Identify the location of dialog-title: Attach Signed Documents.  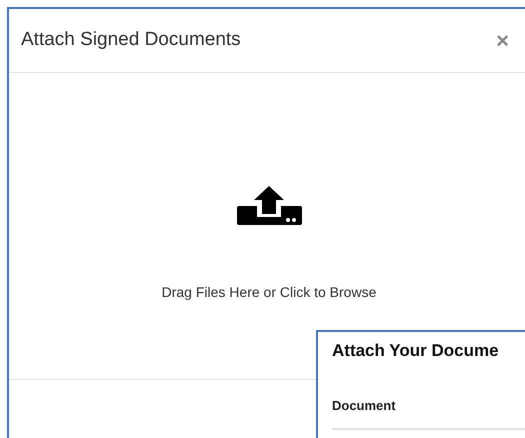
(131, 40).